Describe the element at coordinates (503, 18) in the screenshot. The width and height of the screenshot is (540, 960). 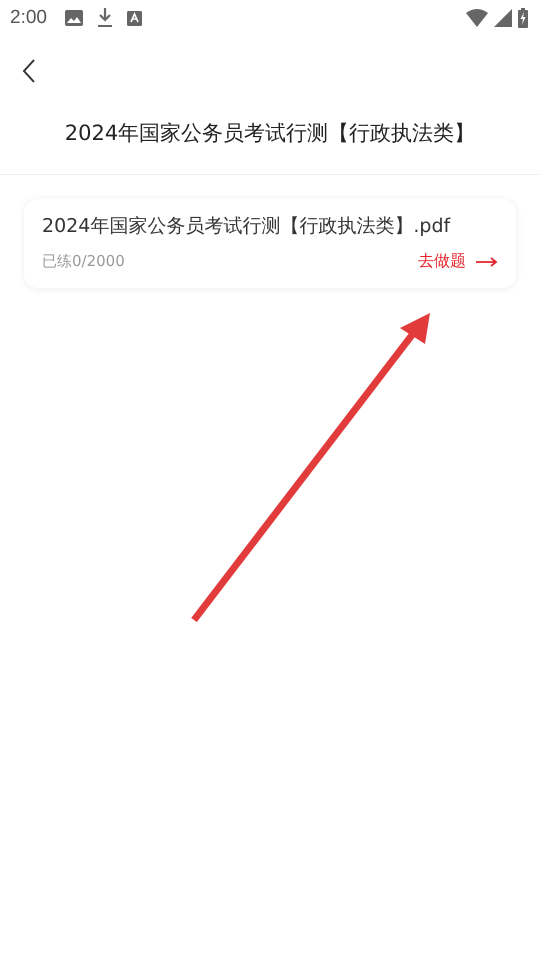
I see `signal-icon` at that location.